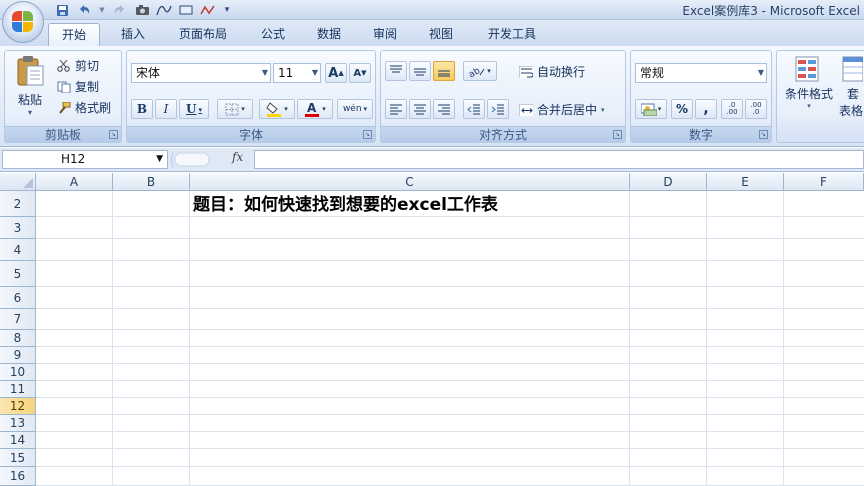  I want to click on row-header: 3, so click(18, 228).